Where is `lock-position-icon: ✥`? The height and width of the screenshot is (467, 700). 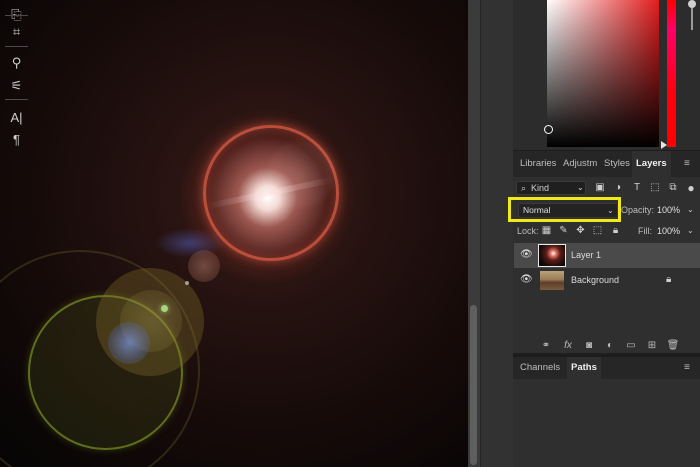
lock-position-icon: ✥ is located at coordinates (580, 231).